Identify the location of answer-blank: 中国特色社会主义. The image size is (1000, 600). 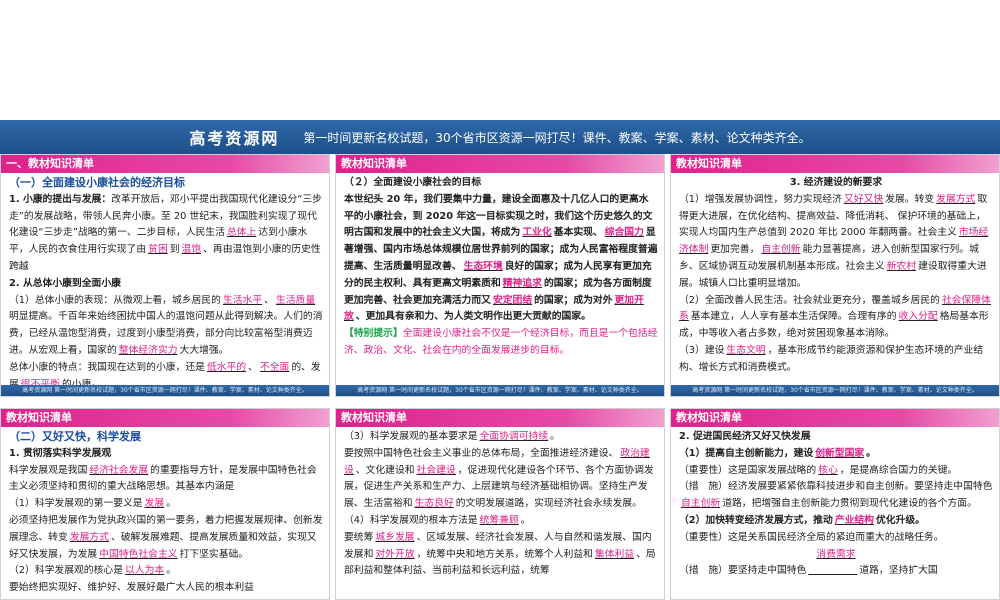
(138, 554).